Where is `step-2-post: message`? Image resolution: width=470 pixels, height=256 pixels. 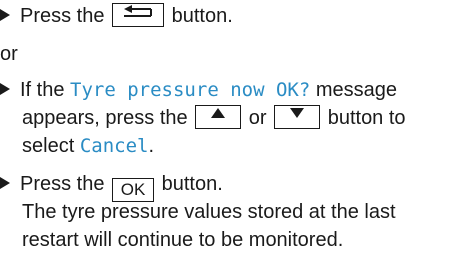 step-2-post: message is located at coordinates (356, 90).